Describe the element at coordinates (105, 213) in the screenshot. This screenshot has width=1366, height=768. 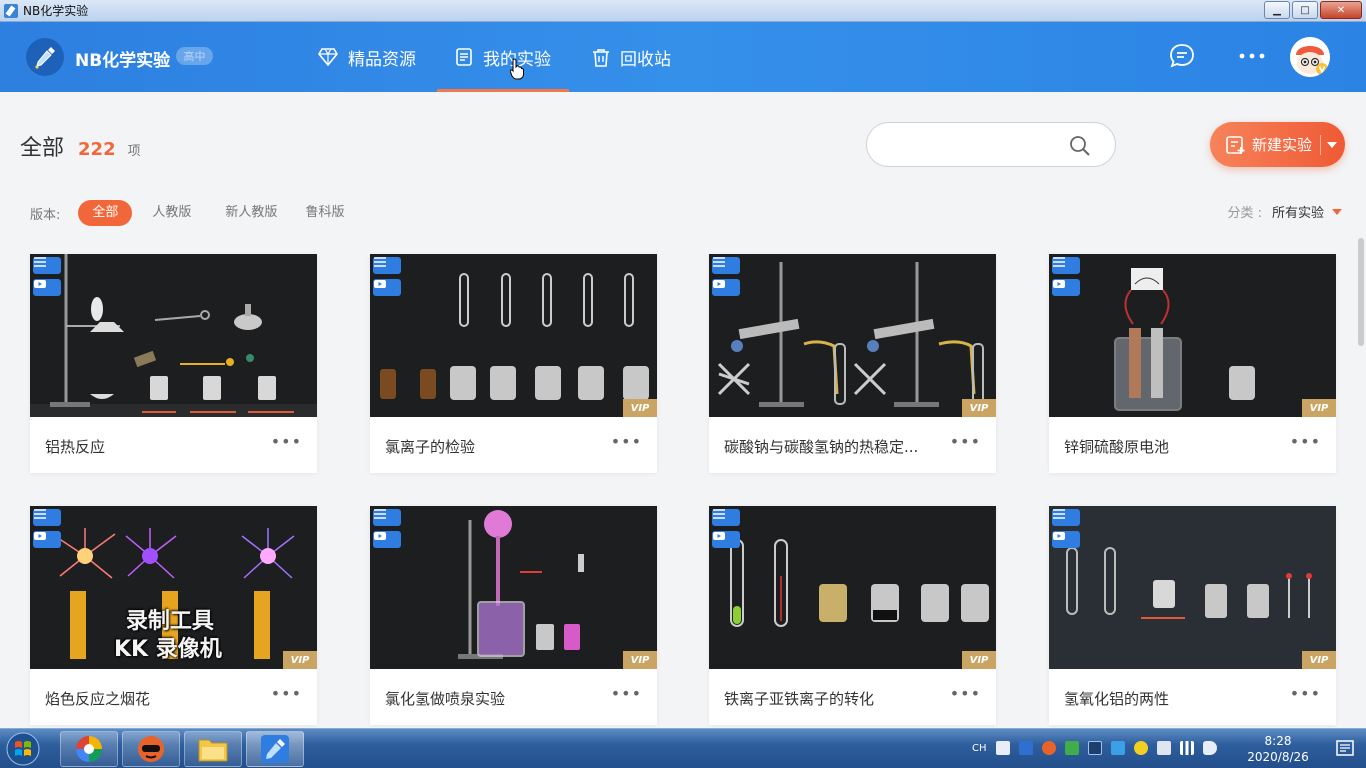
I see `filter-all: 全部` at that location.